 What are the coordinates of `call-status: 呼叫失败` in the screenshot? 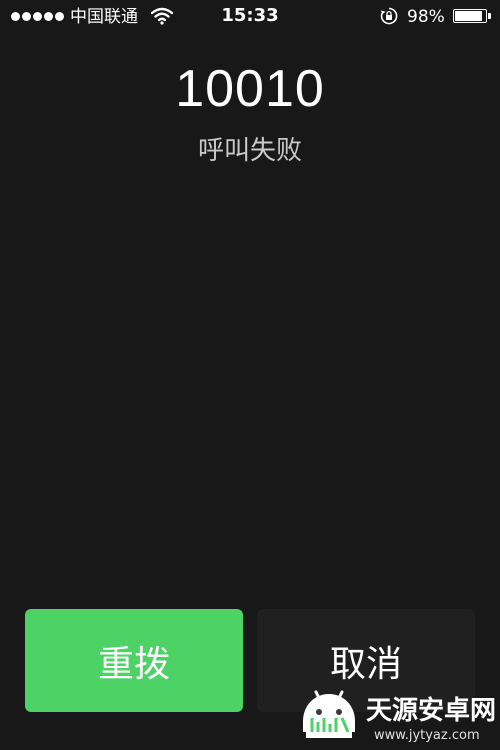 It's located at (249, 151).